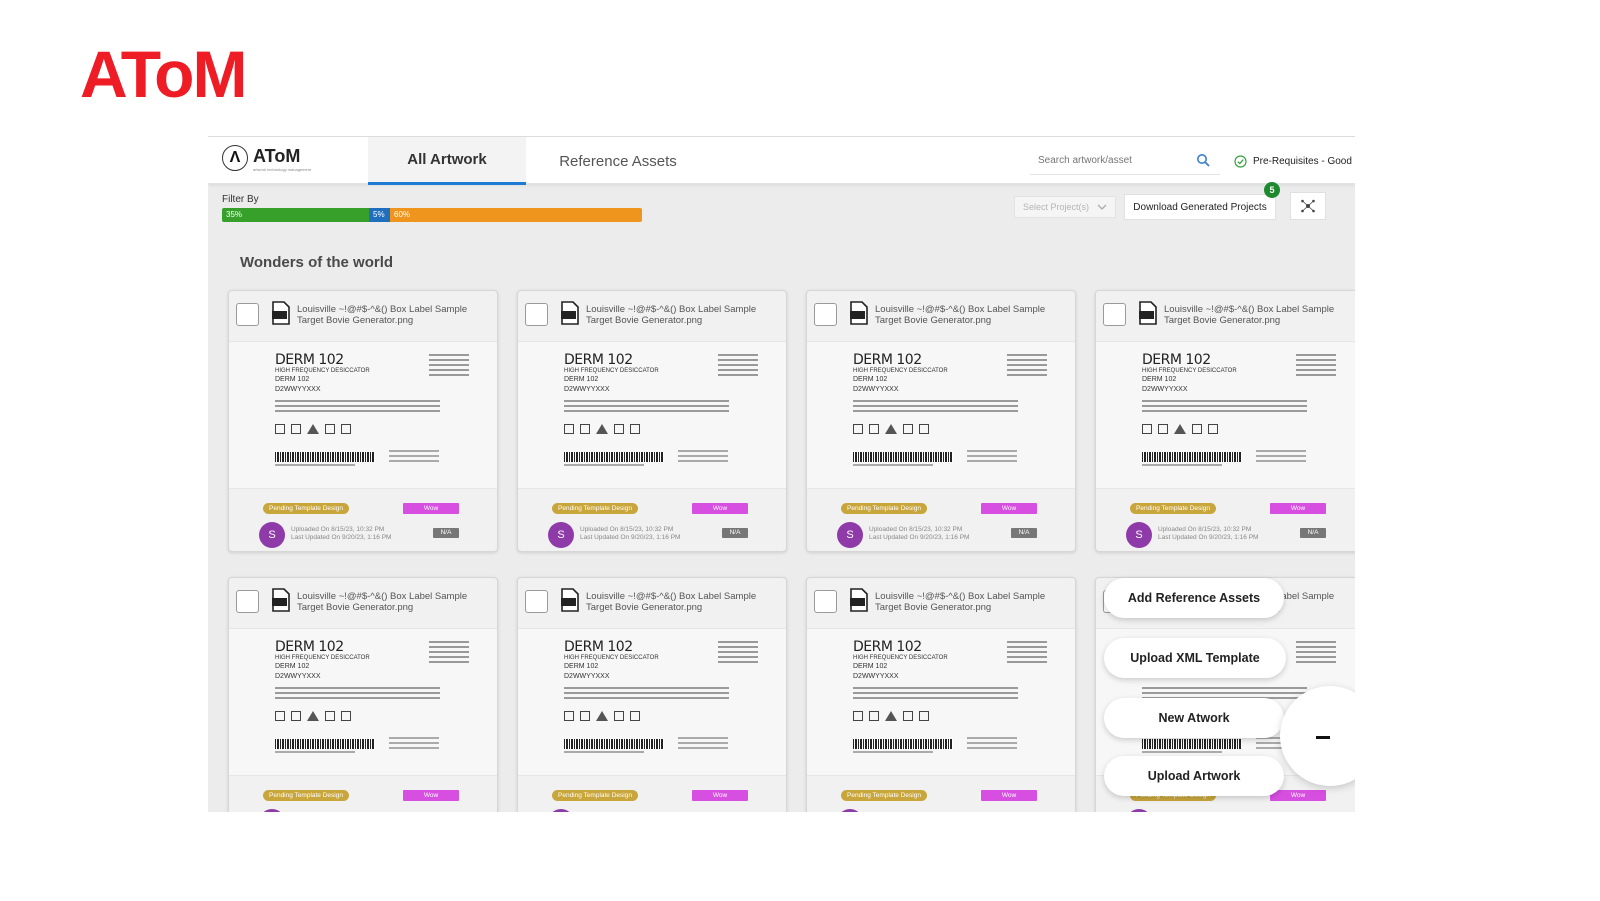  What do you see at coordinates (516, 215) in the screenshot?
I see `filter-segment-orange: 60%` at bounding box center [516, 215].